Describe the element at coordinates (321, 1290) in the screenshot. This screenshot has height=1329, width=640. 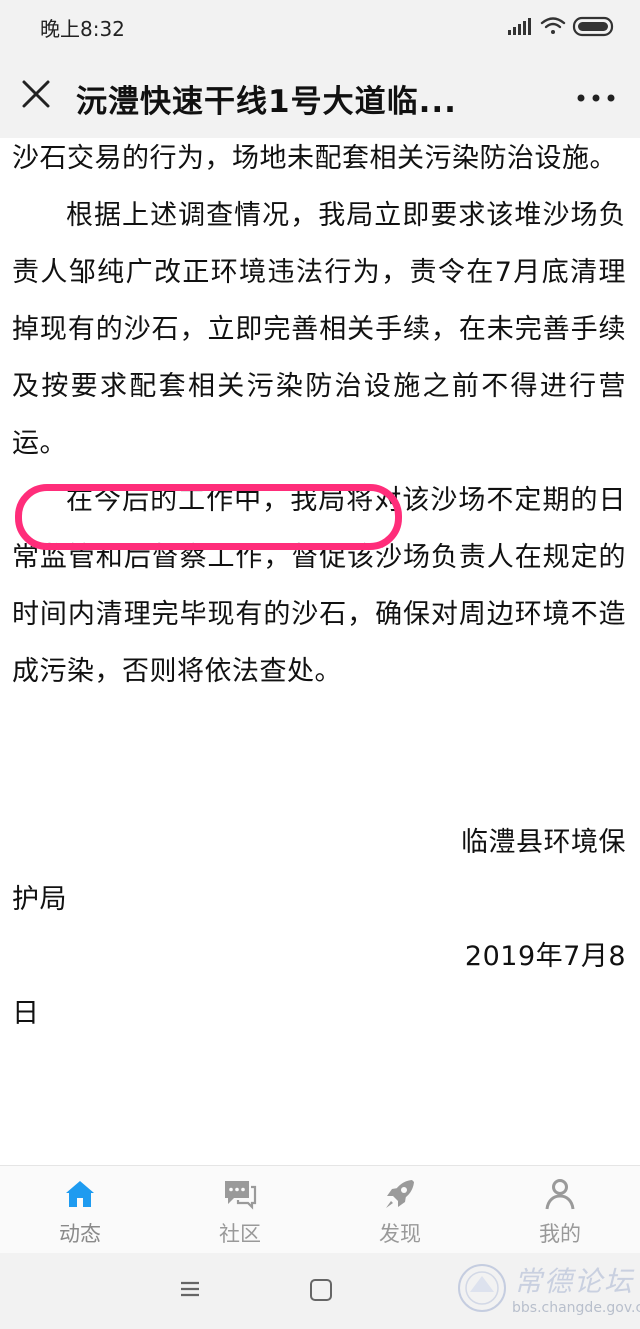
I see `home-button` at that location.